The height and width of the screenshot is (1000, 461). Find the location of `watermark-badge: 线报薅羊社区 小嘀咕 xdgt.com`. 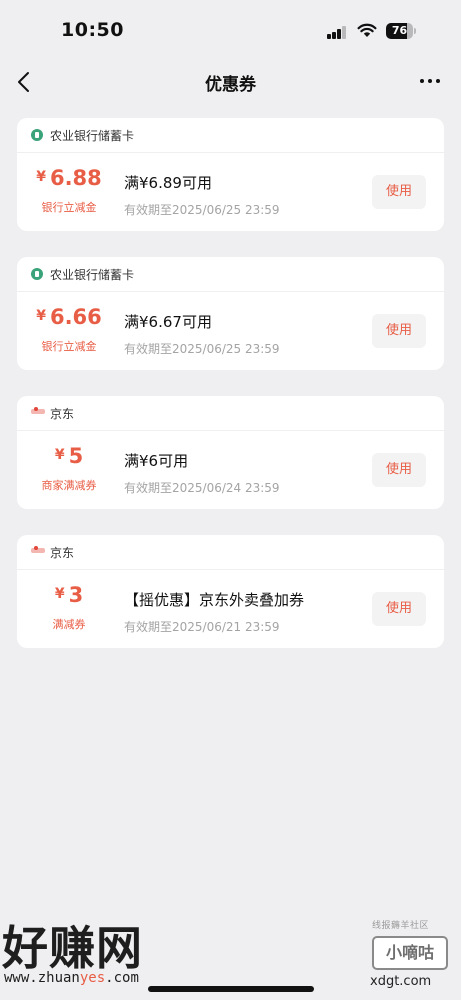

watermark-badge: 线报薅羊社区 小嘀咕 xdgt.com is located at coordinates (411, 956).